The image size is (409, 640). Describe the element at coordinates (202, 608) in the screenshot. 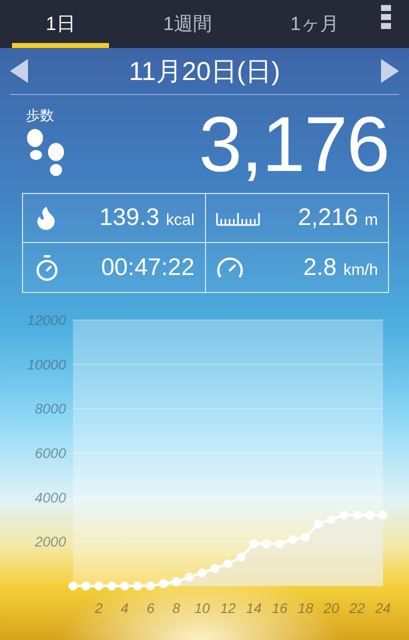

I see `x-axis-label: 10` at that location.